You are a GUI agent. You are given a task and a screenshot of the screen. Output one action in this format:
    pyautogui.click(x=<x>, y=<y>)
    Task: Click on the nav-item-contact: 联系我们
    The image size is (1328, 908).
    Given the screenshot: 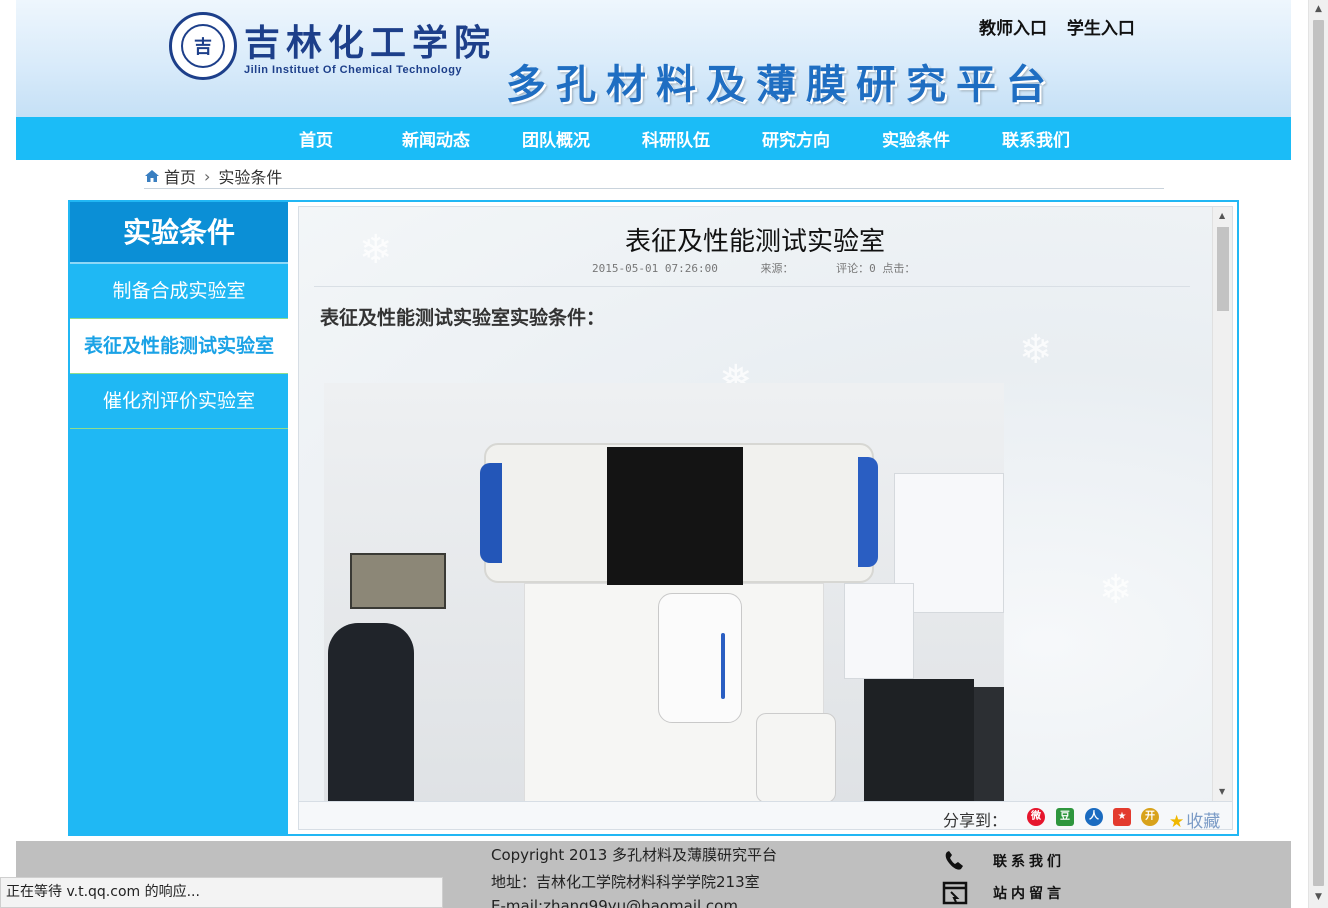 What is the action you would take?
    pyautogui.click(x=1036, y=138)
    